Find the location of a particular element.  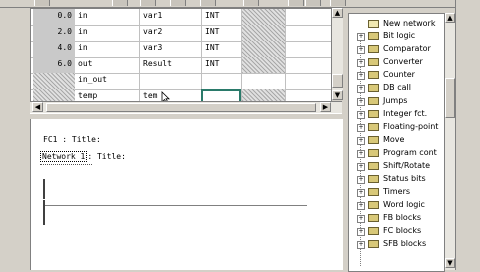

tree-item-move: + Move is located at coordinates (396, 140).